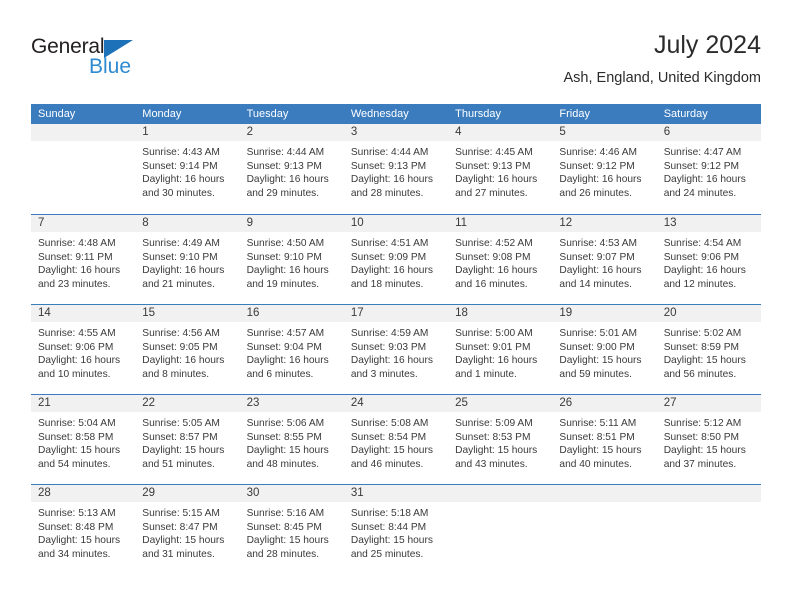 The image size is (792, 612). What do you see at coordinates (280, 374) in the screenshot?
I see `daylight-text-cont: and 6 minutes.` at bounding box center [280, 374].